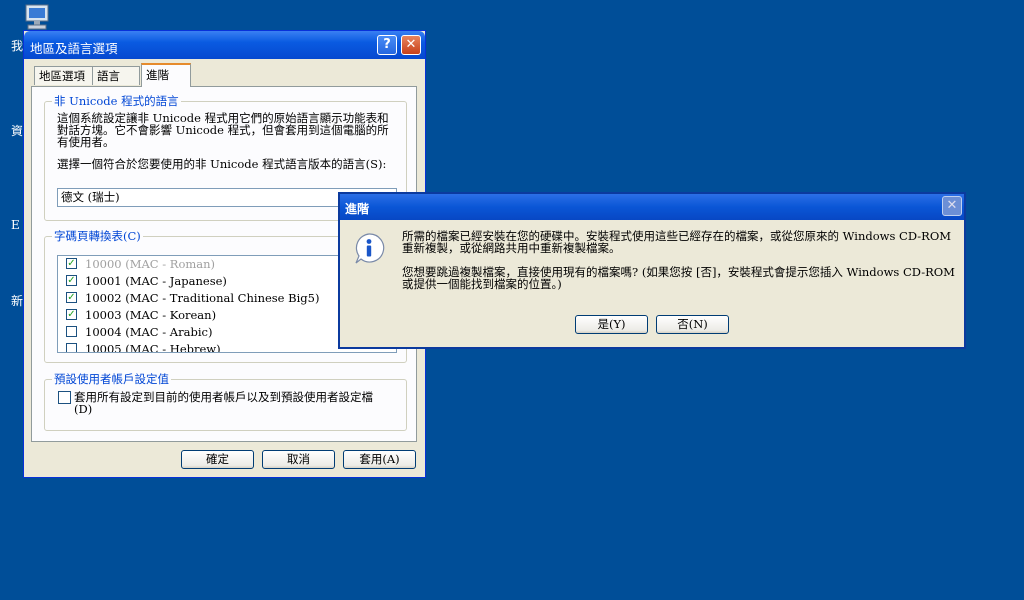  Describe the element at coordinates (222, 164) in the screenshot. I see `language-select-label: 選擇一個符合於您要使用的非 Unicode 程式語言版本的語言(S):` at that location.